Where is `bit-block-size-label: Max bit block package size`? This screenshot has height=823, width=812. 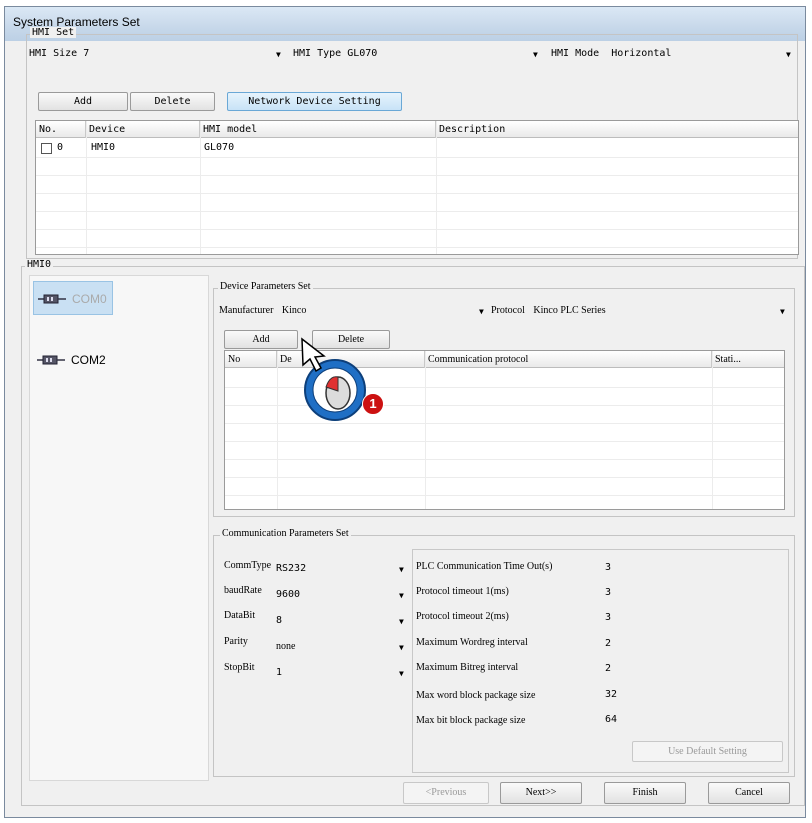
bit-block-size-label: Max bit block package size is located at coordinates (471, 720).